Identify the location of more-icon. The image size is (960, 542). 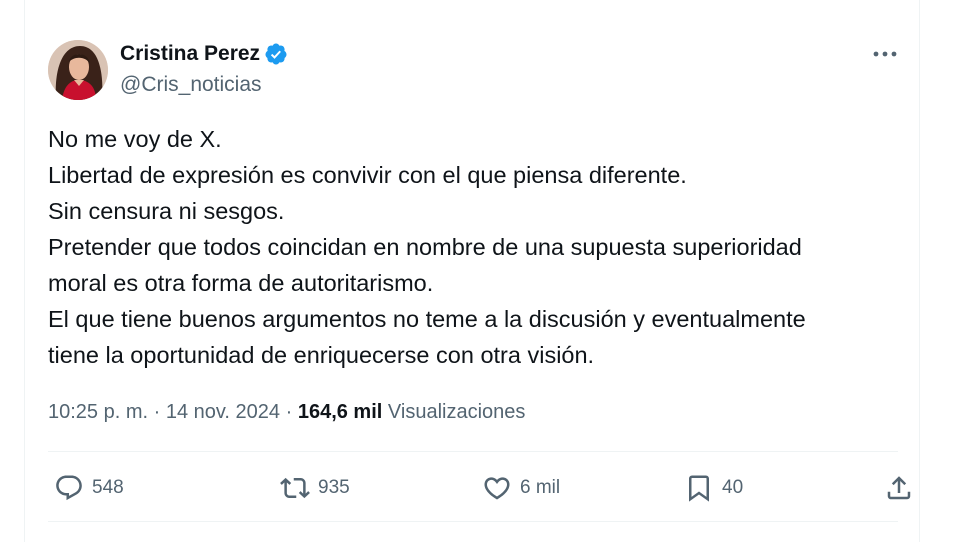
(885, 54).